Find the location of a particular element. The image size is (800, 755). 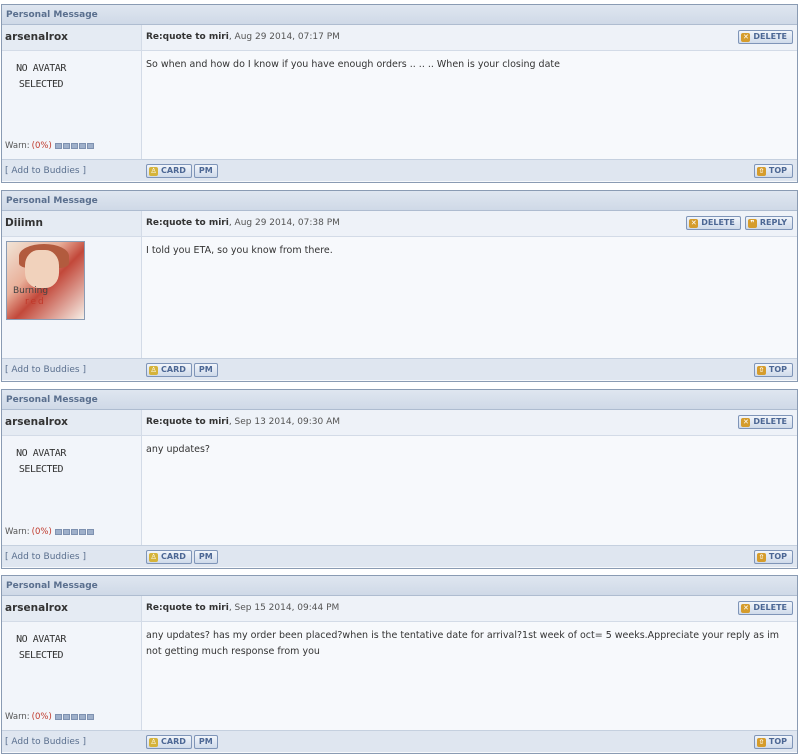

author-sidebar: Burning red is located at coordinates (72, 297).